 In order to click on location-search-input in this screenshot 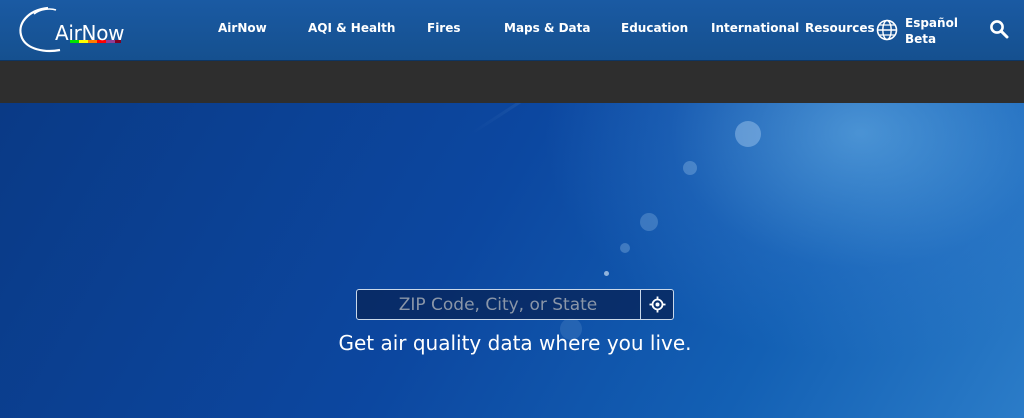, I will do `click(498, 304)`.